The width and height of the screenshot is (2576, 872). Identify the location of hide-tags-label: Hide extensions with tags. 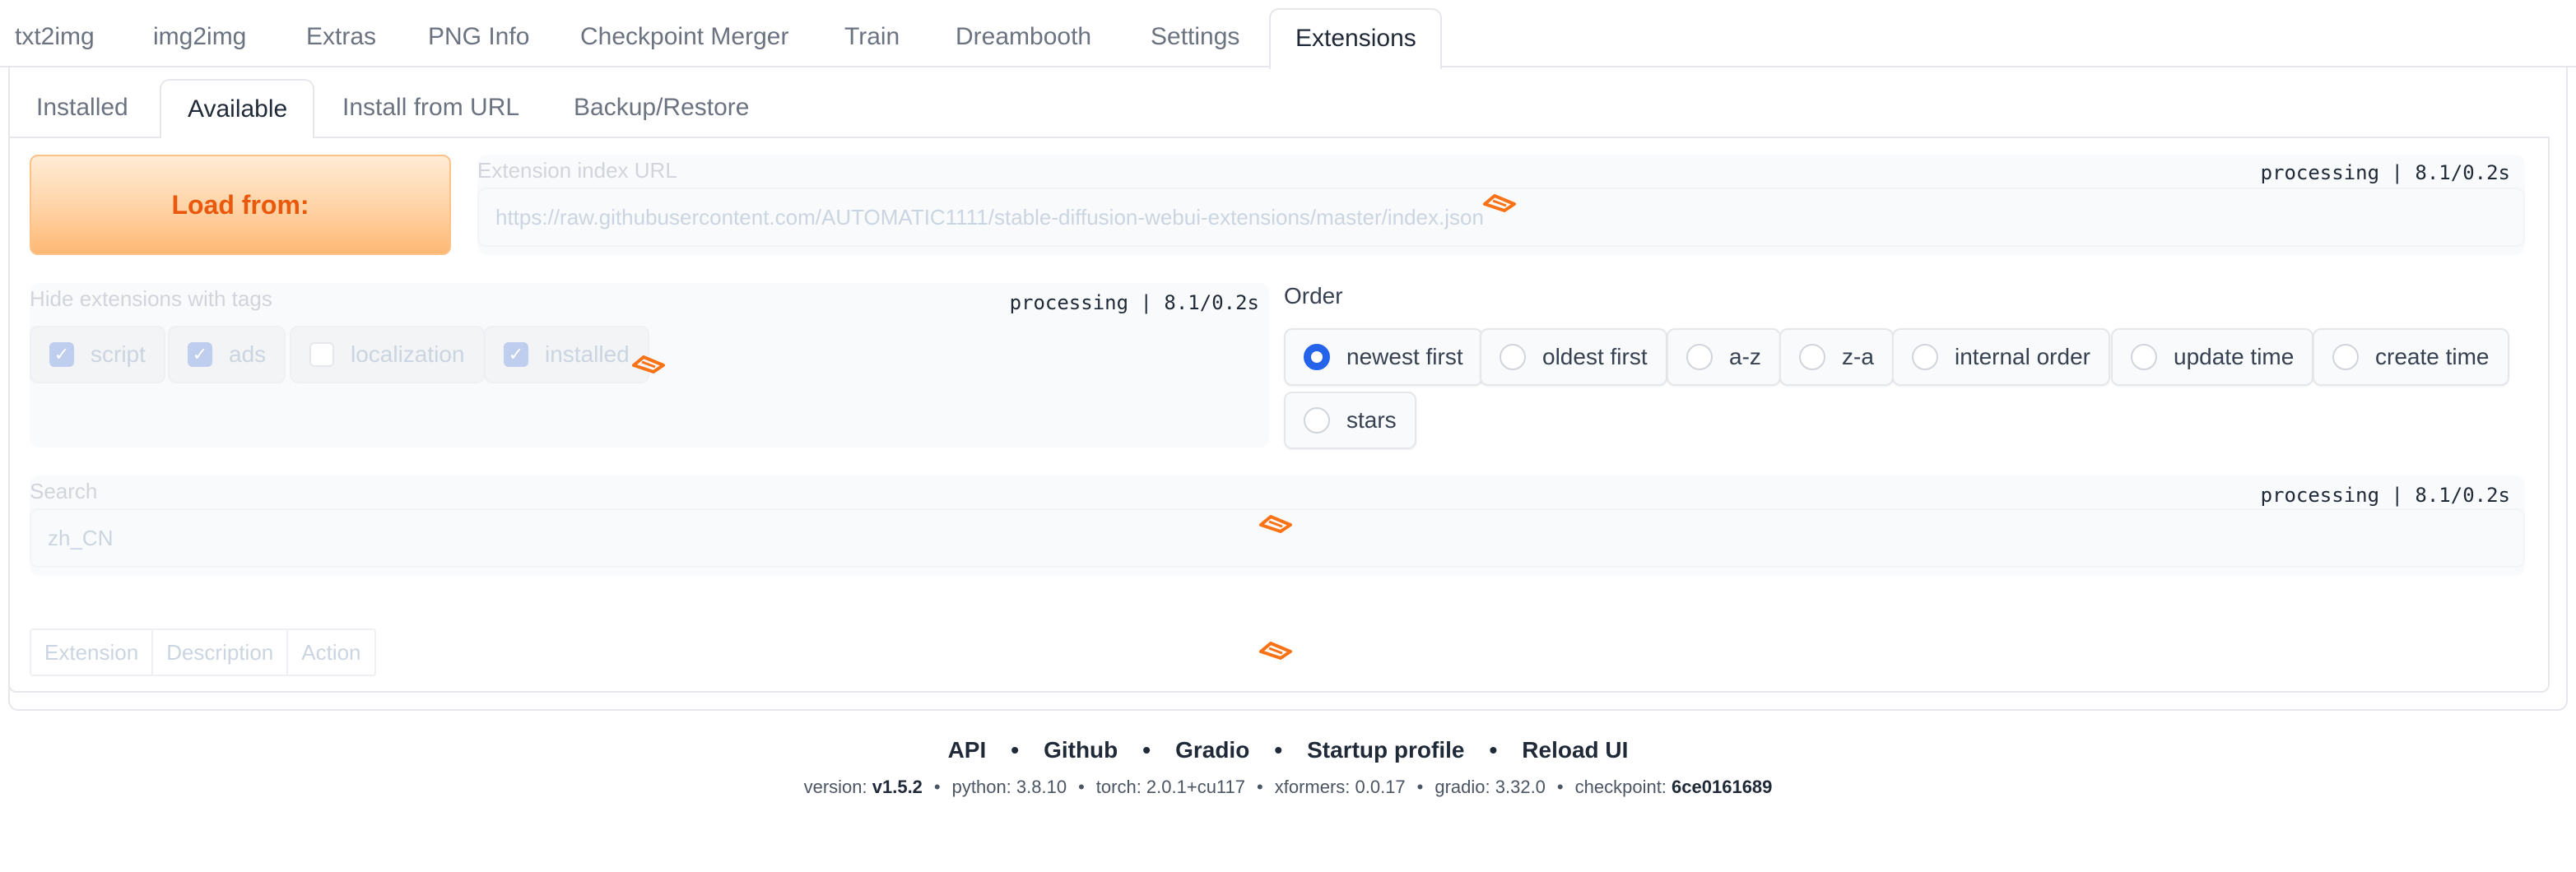
(151, 298).